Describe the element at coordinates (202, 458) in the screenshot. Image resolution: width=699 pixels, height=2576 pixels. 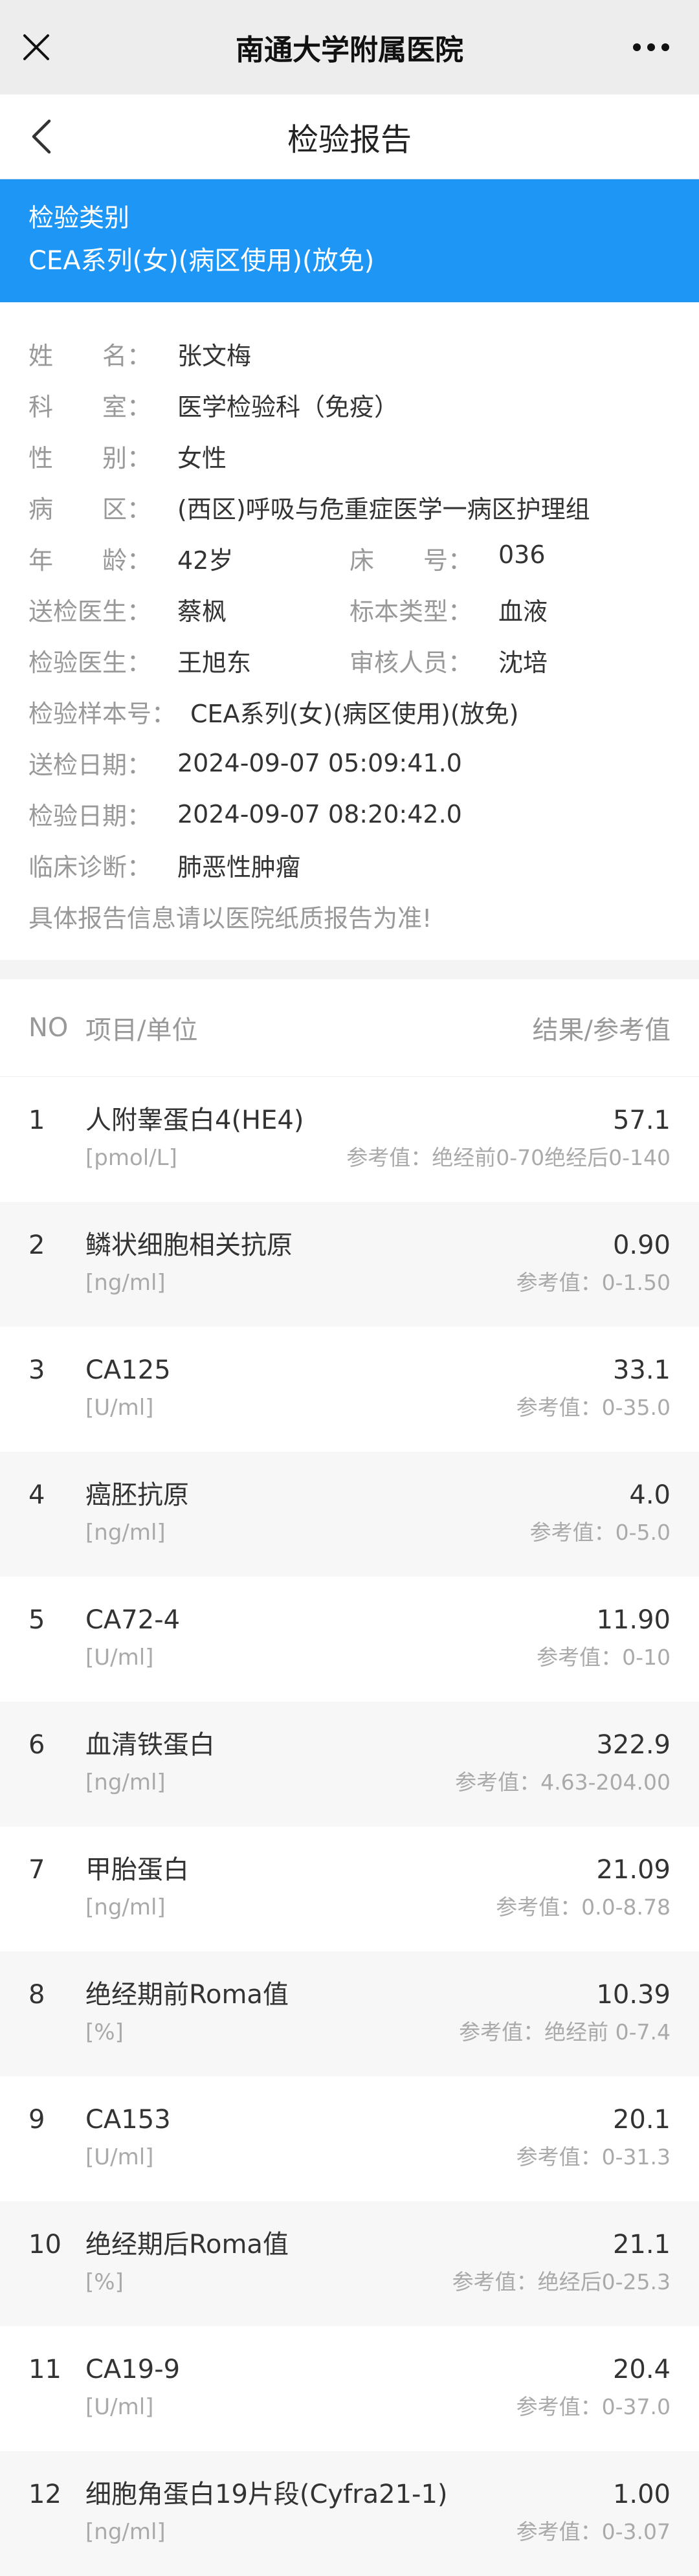
I see `sex-value: 女性` at that location.